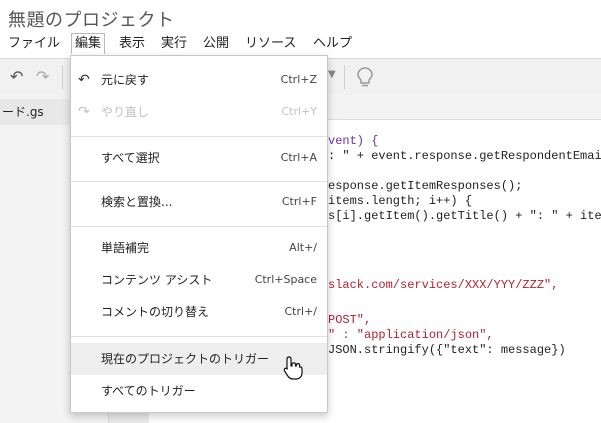 Image resolution: width=601 pixels, height=423 pixels. Describe the element at coordinates (270, 44) in the screenshot. I see `menu-resources: リソース` at that location.